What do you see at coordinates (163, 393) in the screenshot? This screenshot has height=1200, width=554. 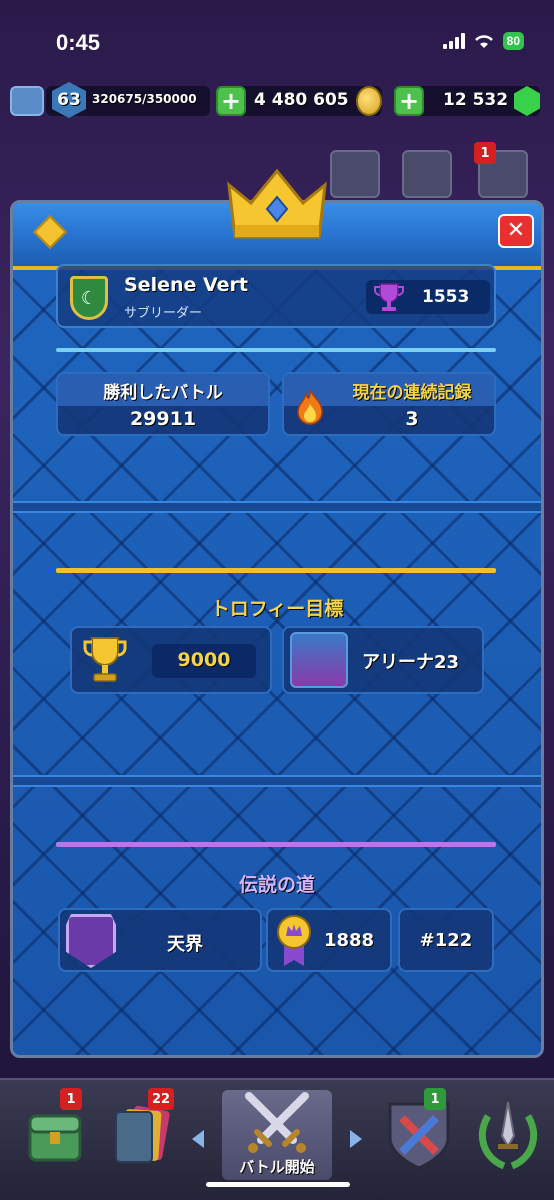 I see `wins-label: 勝利したバトル` at bounding box center [163, 393].